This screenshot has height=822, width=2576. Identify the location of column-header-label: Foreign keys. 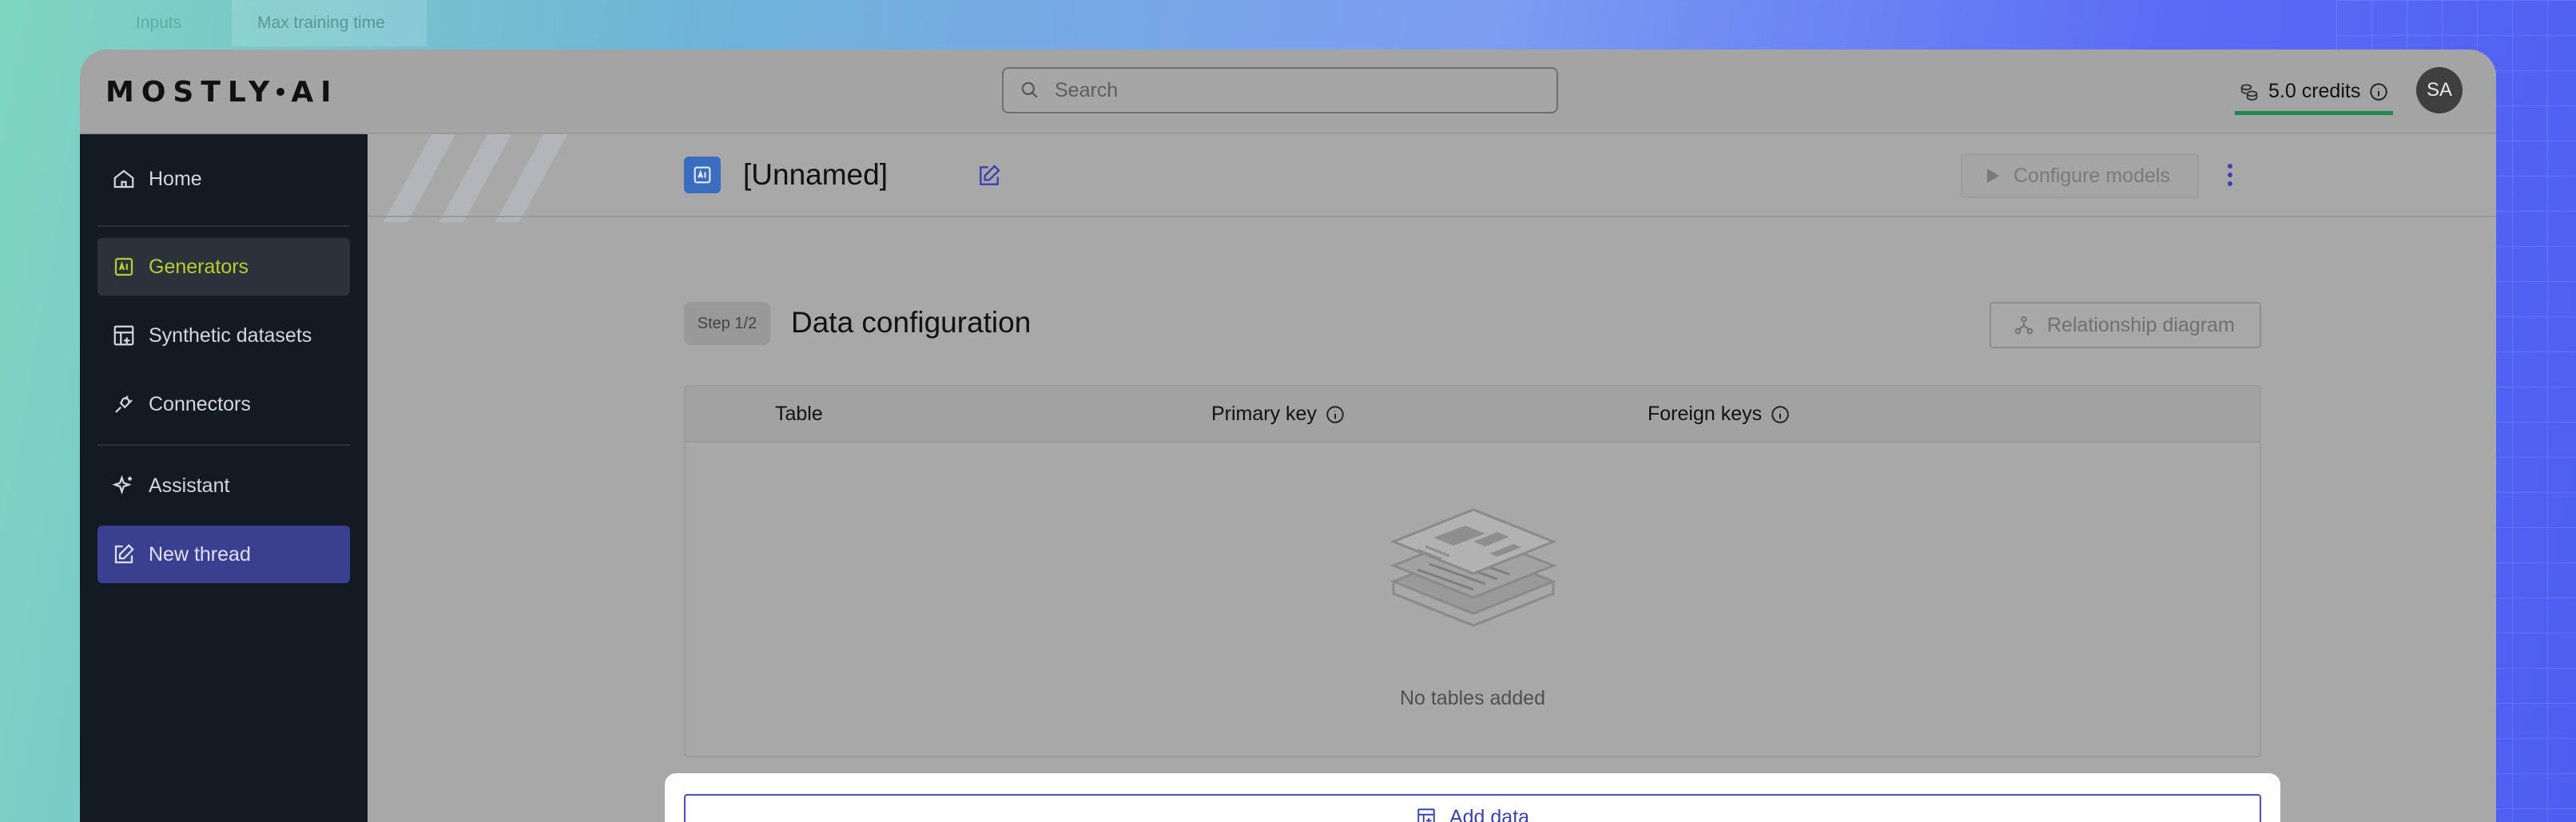
(1705, 414).